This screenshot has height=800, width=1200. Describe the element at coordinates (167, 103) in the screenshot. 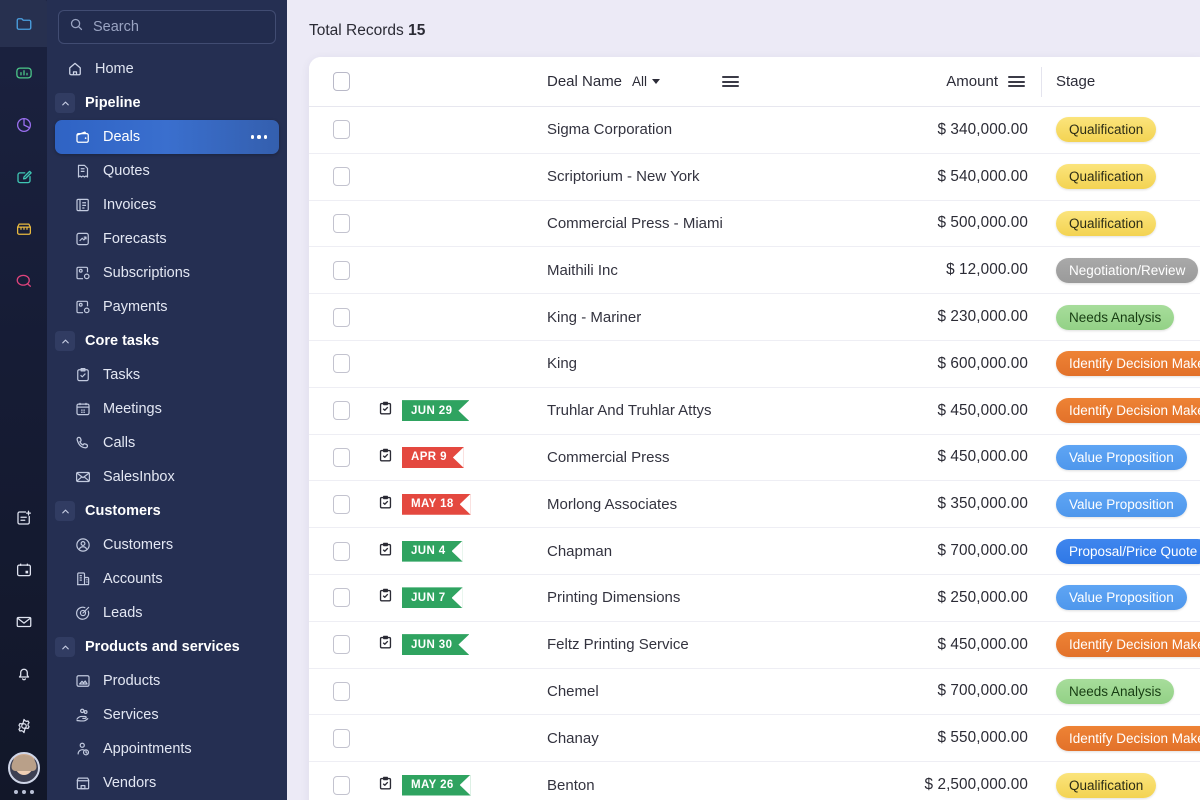

I see `sidebar-section-pipeline: Pipeline` at that location.